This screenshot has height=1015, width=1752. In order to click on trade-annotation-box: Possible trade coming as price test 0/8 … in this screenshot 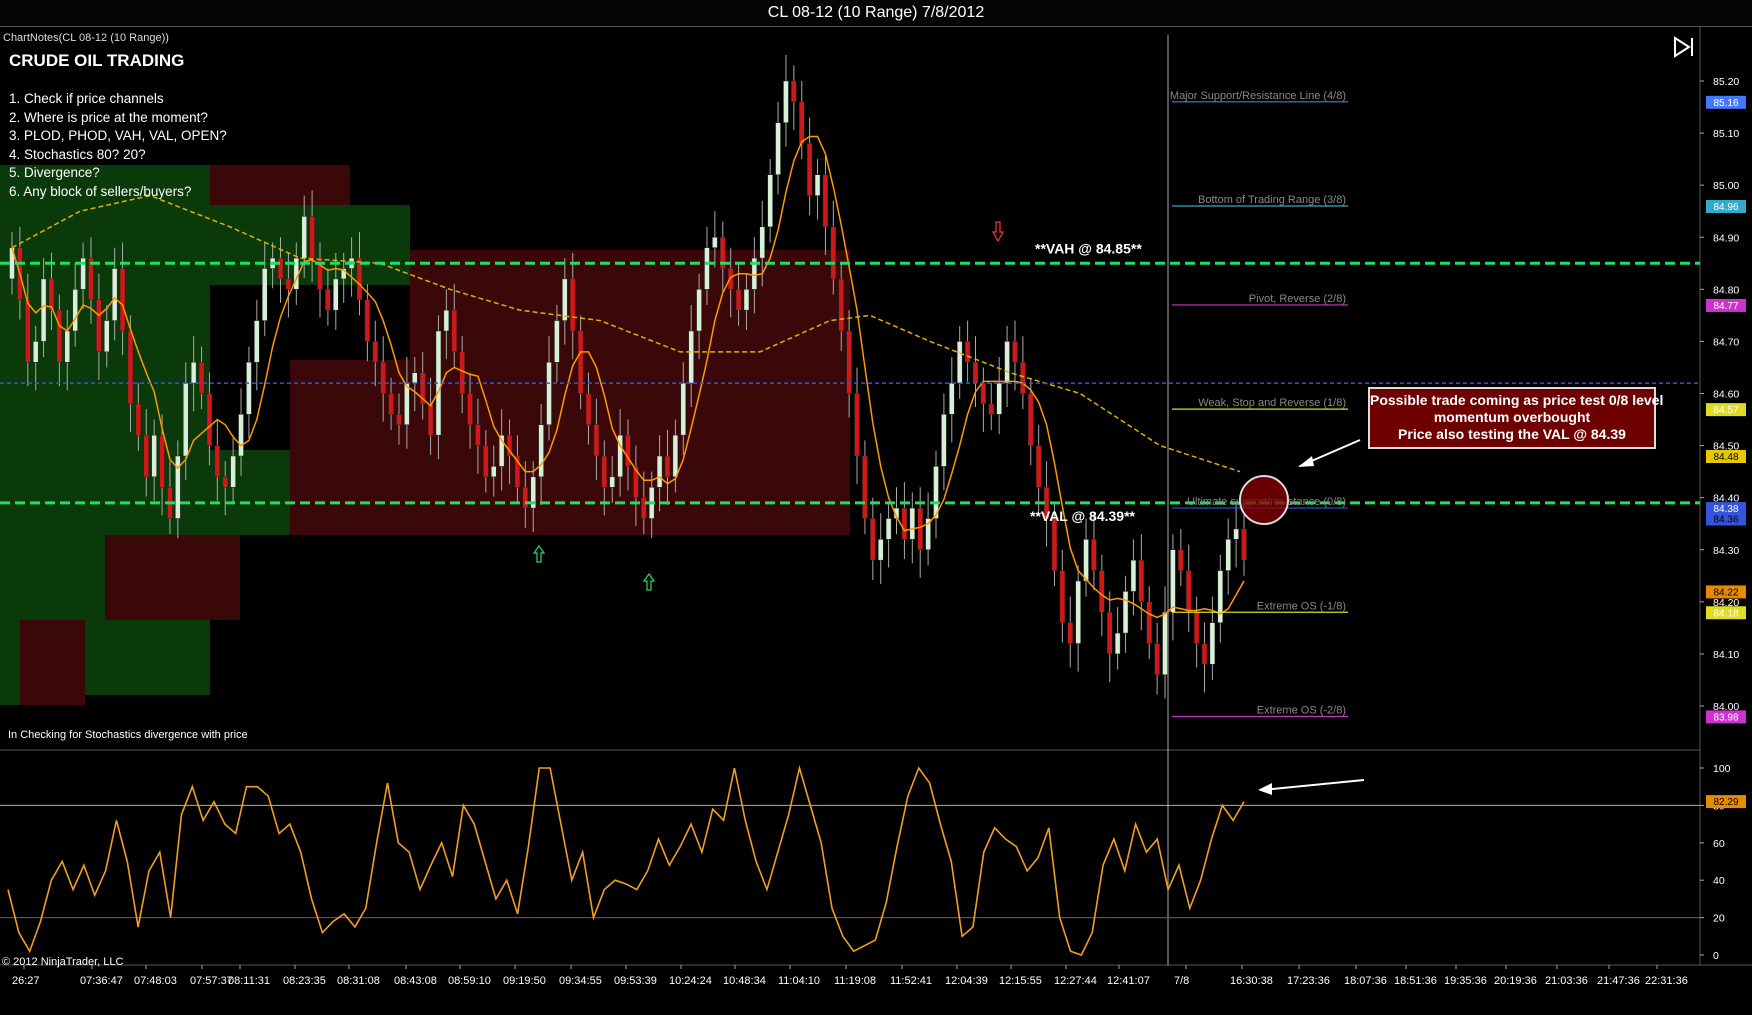, I will do `click(1515, 418)`.